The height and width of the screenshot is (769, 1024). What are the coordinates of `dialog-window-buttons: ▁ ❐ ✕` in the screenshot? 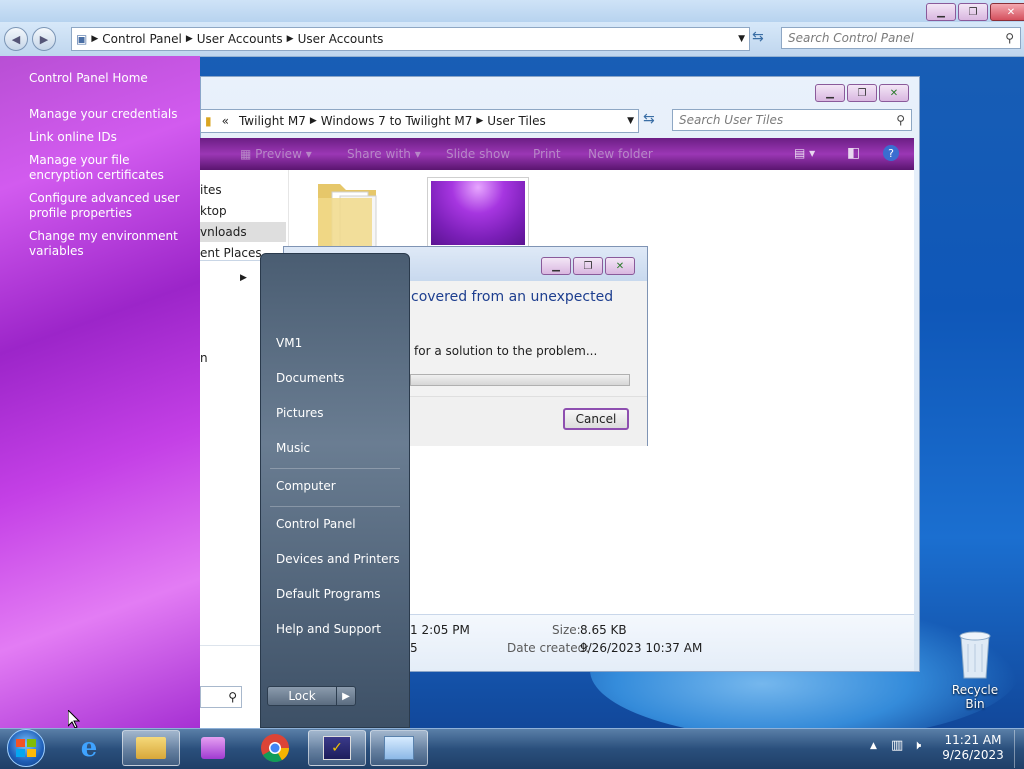 It's located at (588, 266).